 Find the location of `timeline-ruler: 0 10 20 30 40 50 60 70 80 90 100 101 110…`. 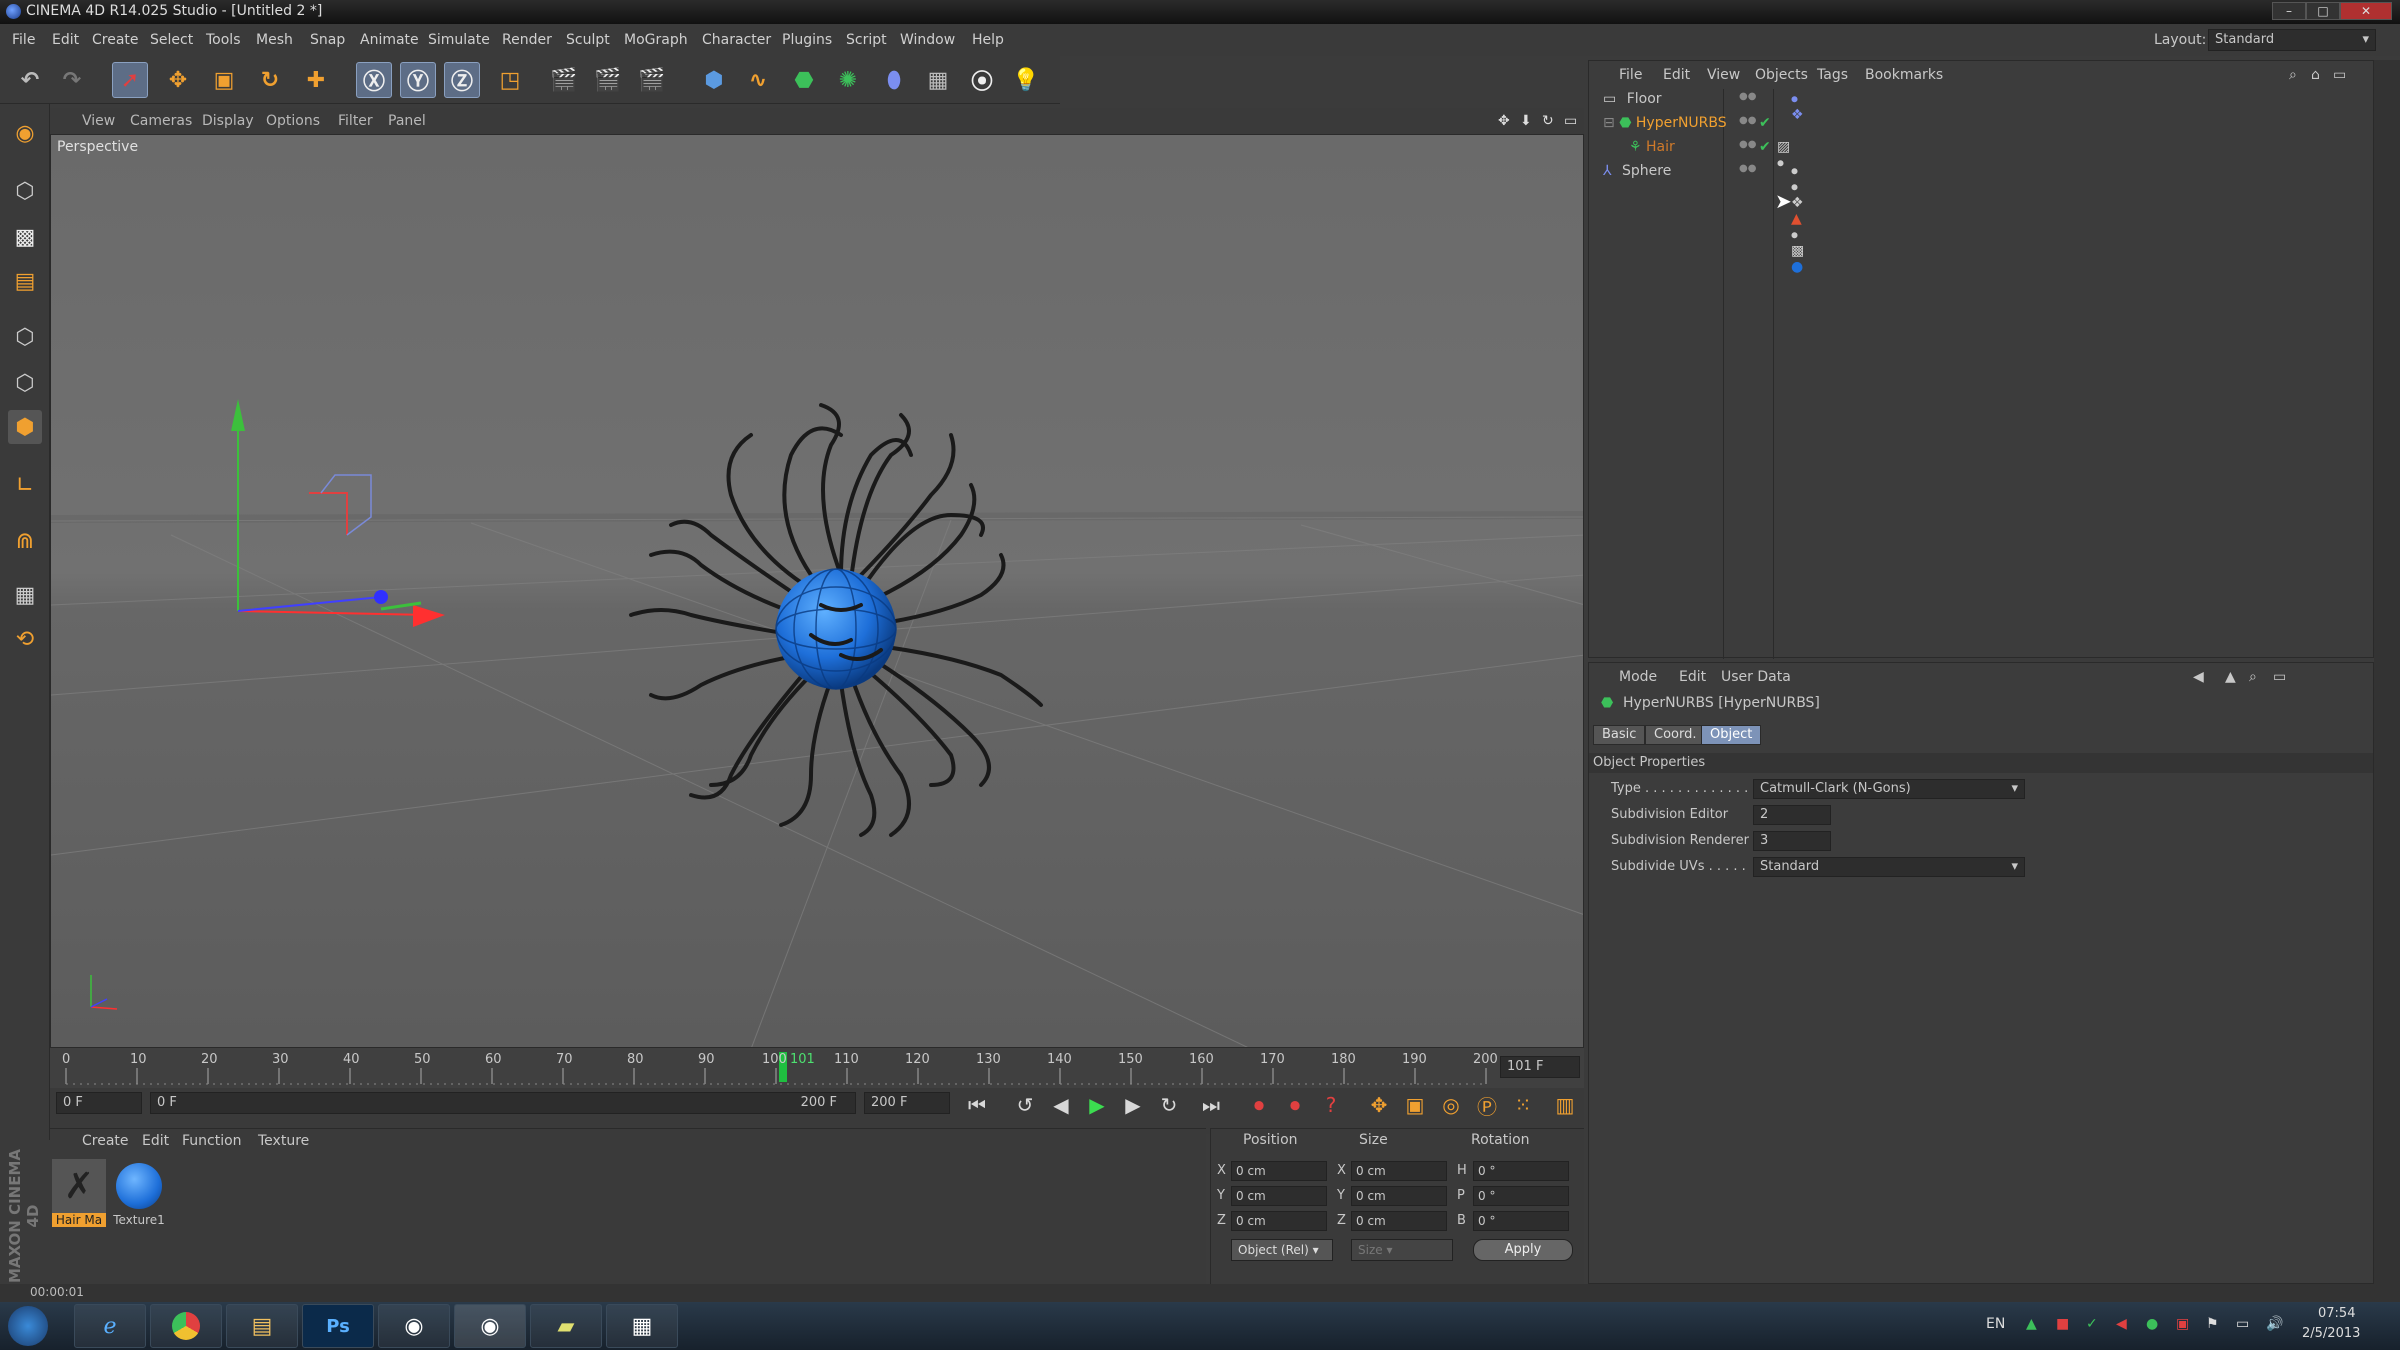

timeline-ruler: 0 10 20 30 40 50 60 70 80 90 100 101 110… is located at coordinates (817, 1068).